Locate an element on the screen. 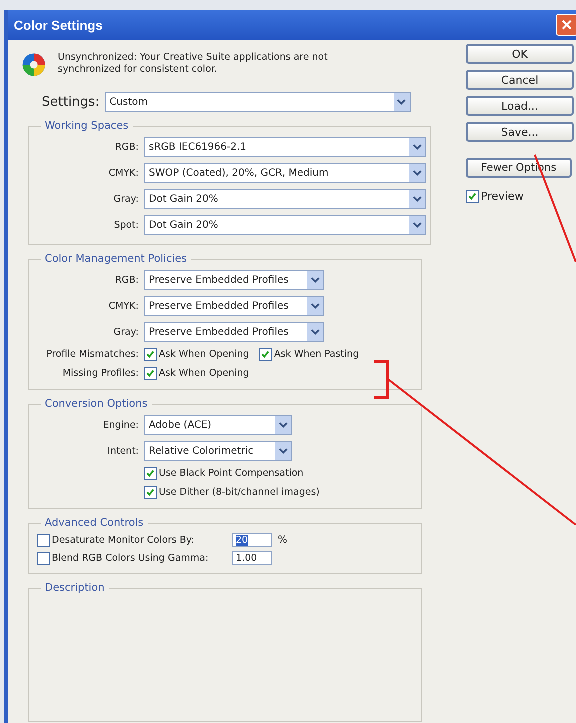  checkbox-label: Blend RGB Colors Using Gamma: is located at coordinates (130, 558).